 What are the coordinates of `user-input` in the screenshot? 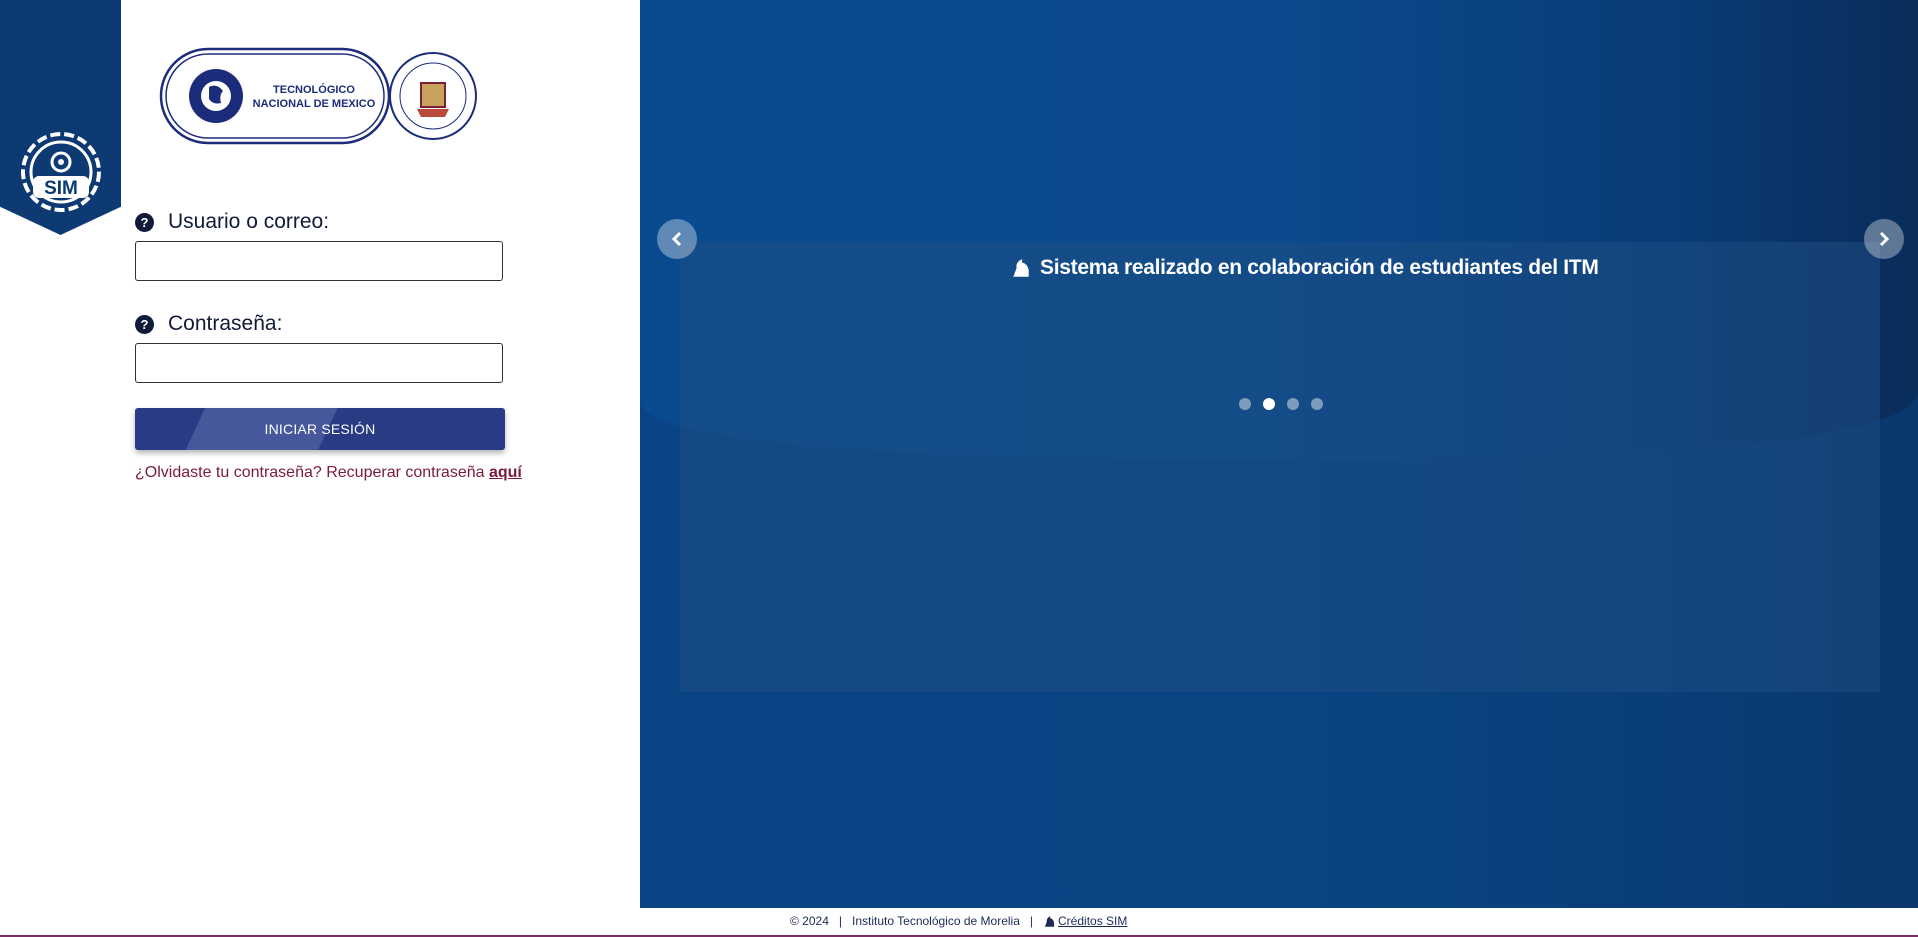 It's located at (319, 261).